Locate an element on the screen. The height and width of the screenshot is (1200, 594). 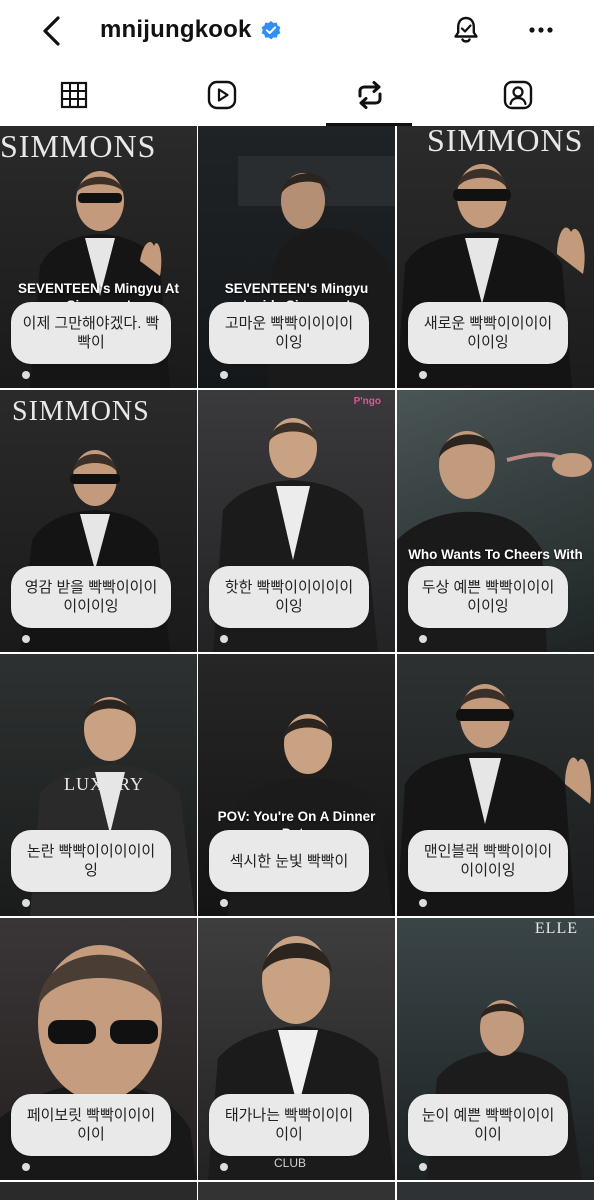
post-caption-bubble: 영감 받을 빡빡이이이이이이잉 is located at coordinates (91, 597).